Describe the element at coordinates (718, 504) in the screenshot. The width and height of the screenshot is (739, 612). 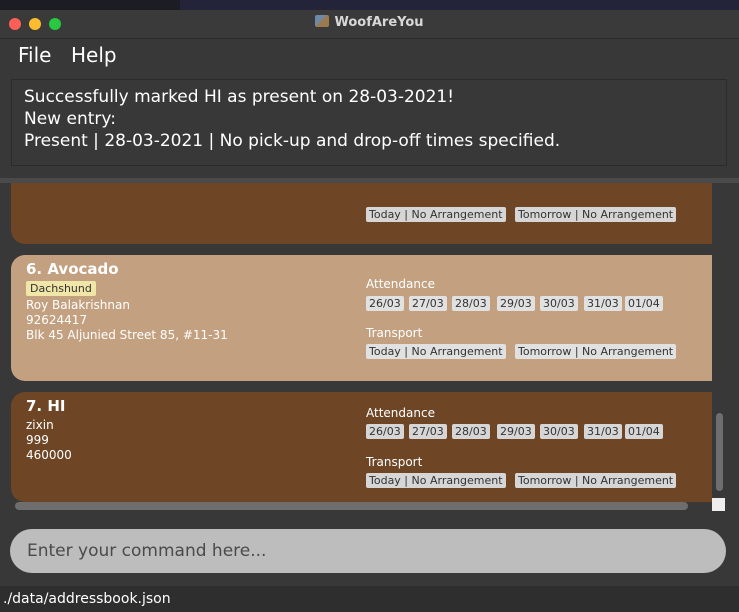
I see `scroll-corner` at that location.